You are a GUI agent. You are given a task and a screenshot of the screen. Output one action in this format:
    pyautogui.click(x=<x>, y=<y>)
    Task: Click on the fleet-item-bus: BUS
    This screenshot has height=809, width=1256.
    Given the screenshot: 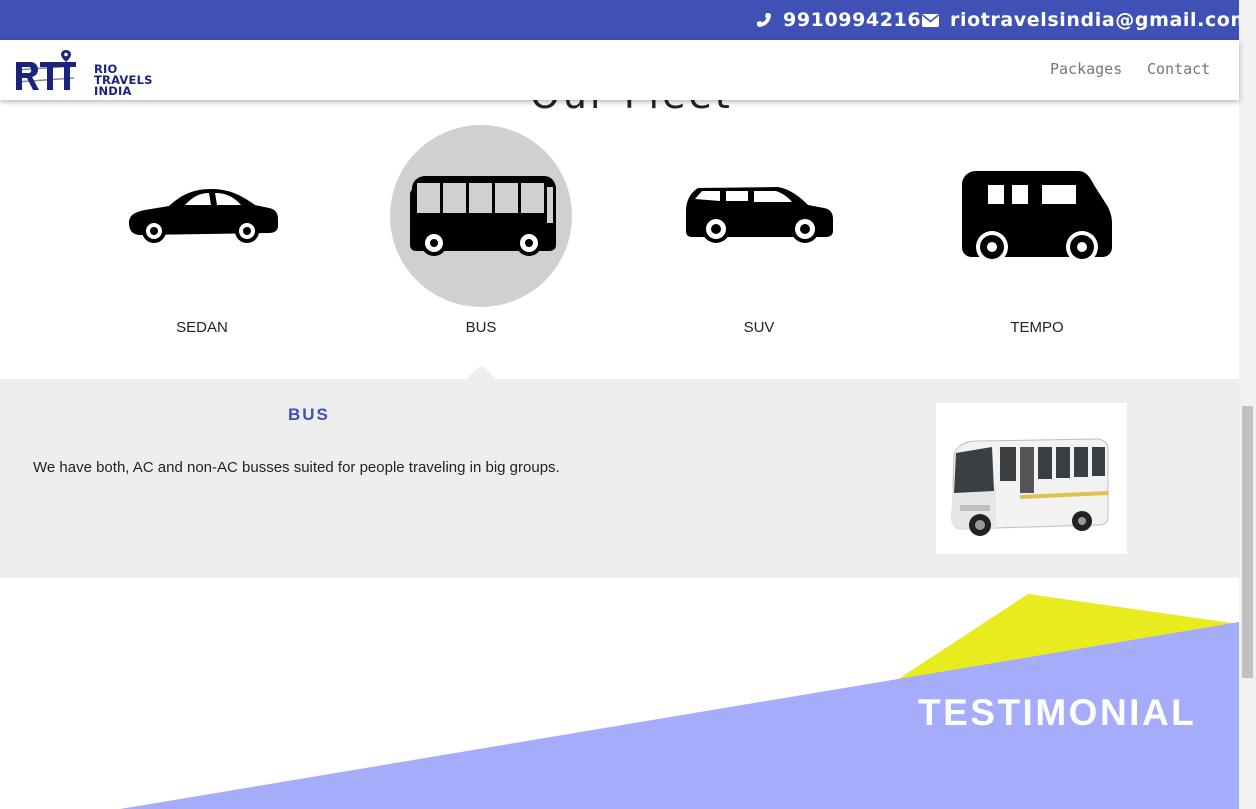 What is the action you would take?
    pyautogui.click(x=481, y=235)
    